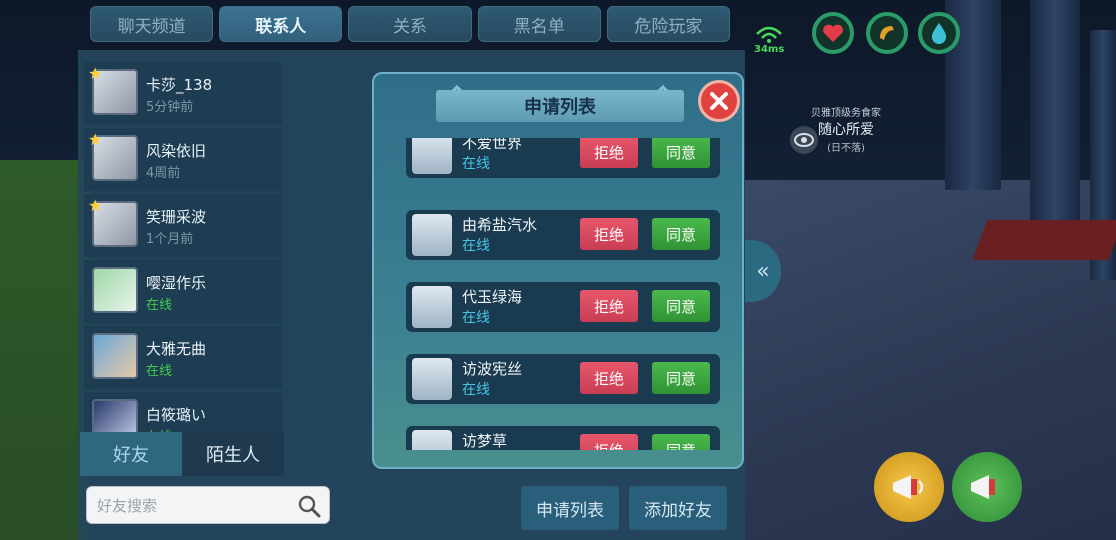 This screenshot has width=1116, height=540. What do you see at coordinates (152, 24) in the screenshot?
I see `tab-chat-channel: 聊天频道` at bounding box center [152, 24].